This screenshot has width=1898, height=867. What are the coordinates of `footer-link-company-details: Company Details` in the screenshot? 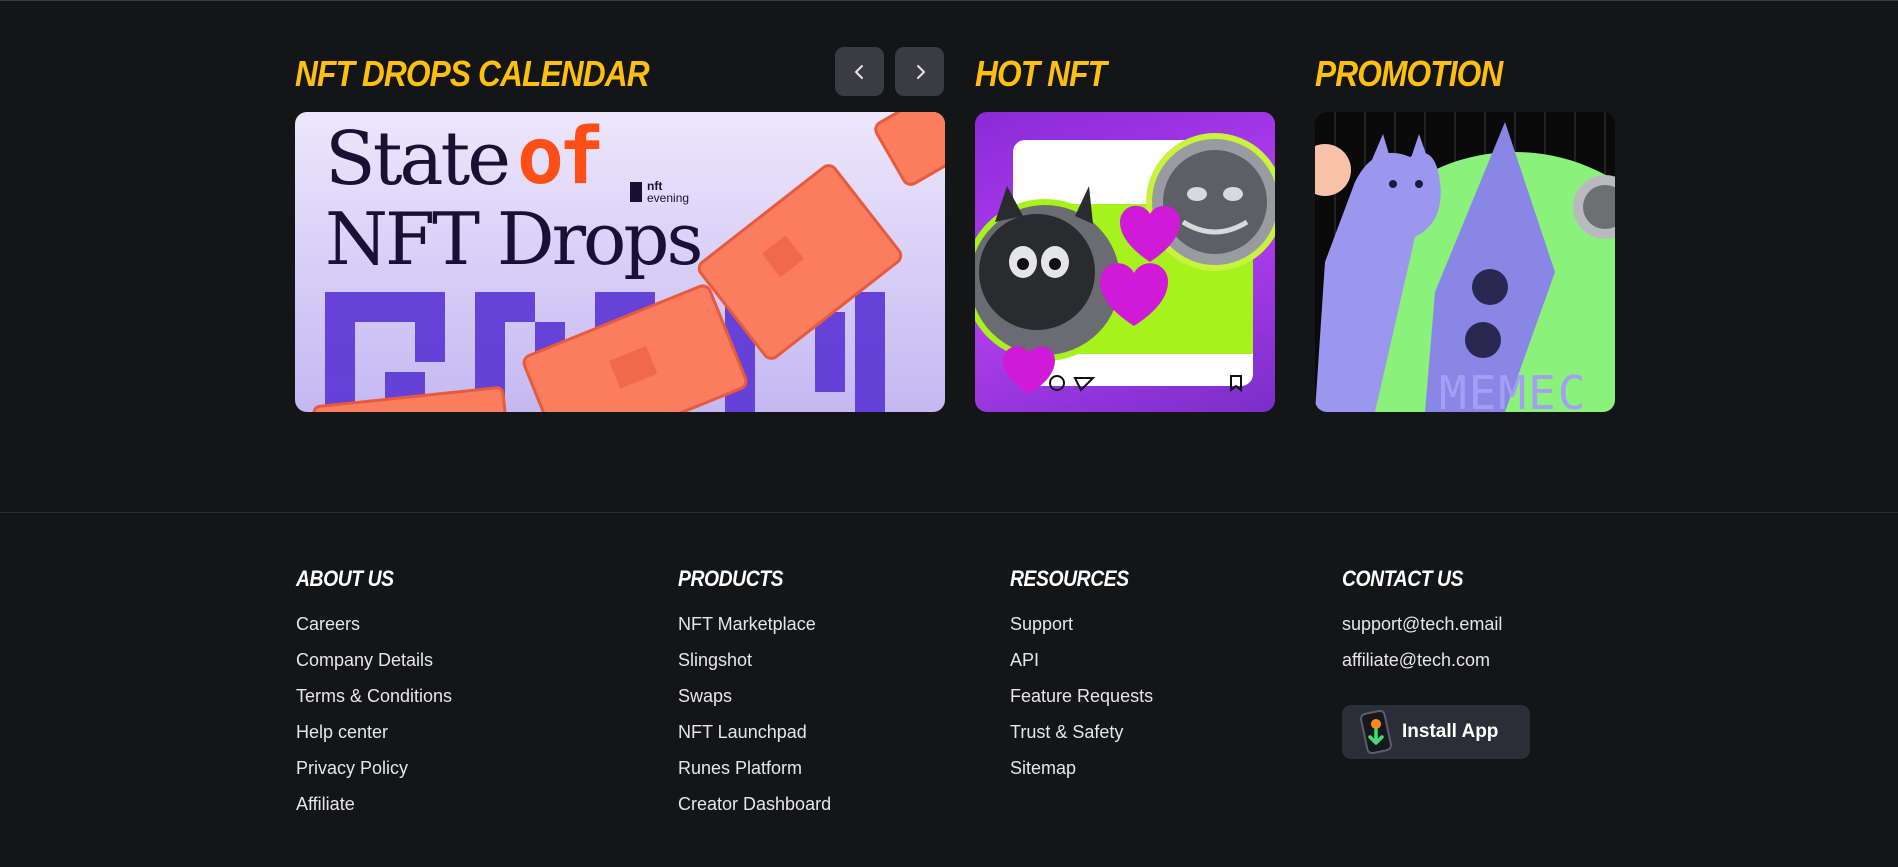 It's located at (374, 667).